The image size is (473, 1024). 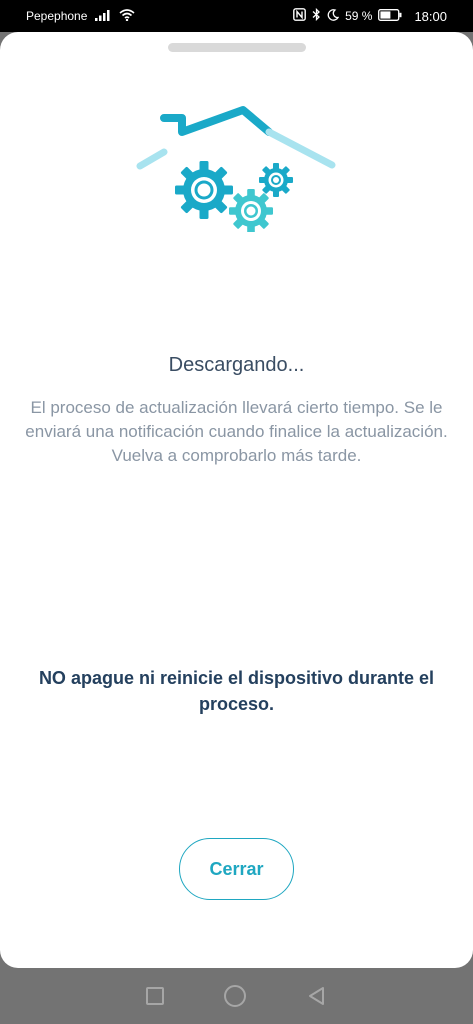 I want to click on recent-apps-button, so click(x=154, y=996).